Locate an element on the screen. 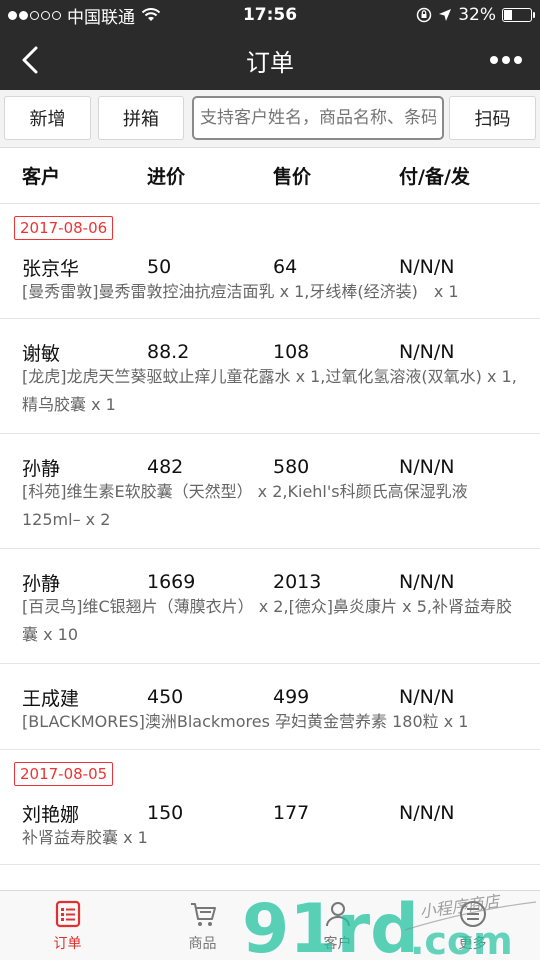  order-flags: N/N/N is located at coordinates (426, 885).